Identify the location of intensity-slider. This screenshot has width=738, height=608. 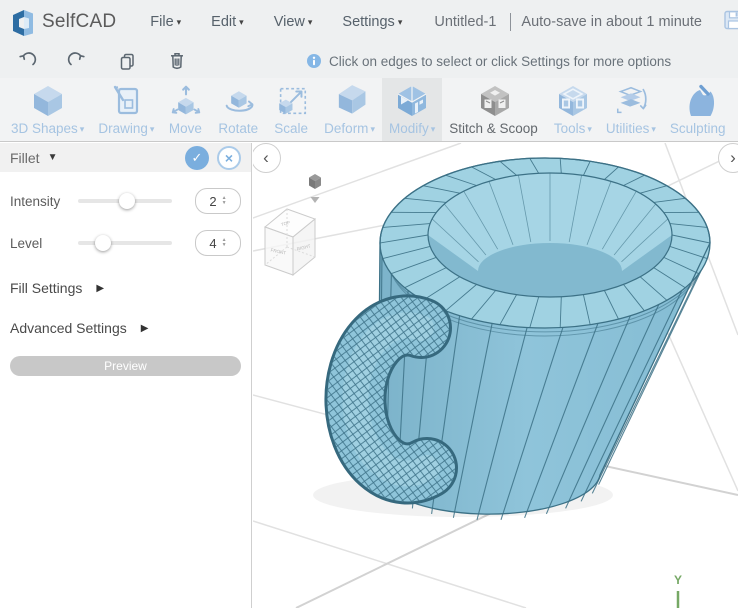
(125, 201).